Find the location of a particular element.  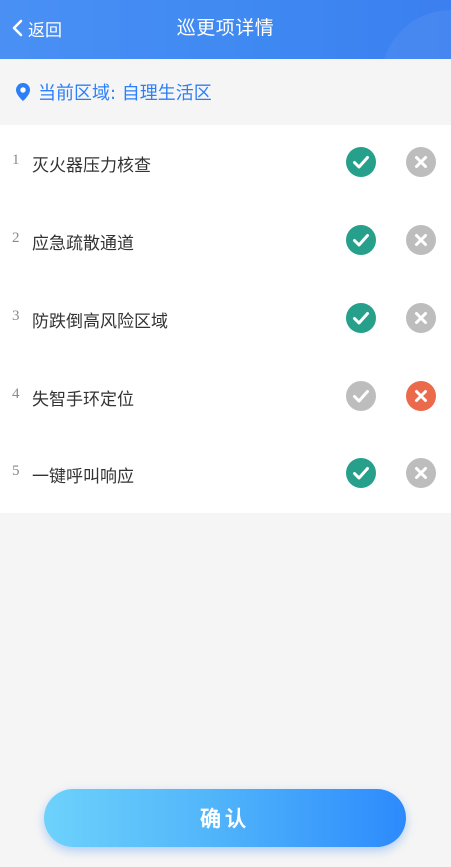

item-number: 4 is located at coordinates (16, 394).